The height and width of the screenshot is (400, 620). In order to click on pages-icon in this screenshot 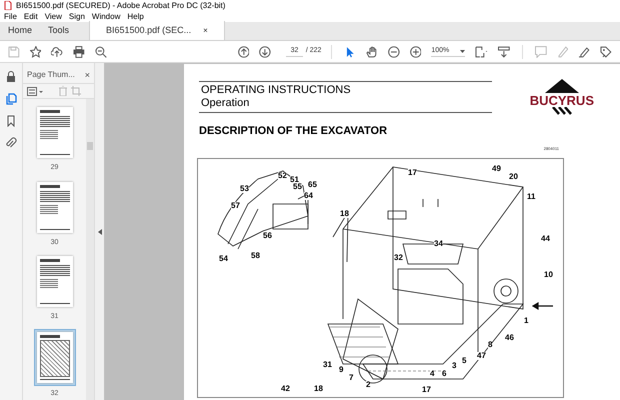, I will do `click(11, 99)`.